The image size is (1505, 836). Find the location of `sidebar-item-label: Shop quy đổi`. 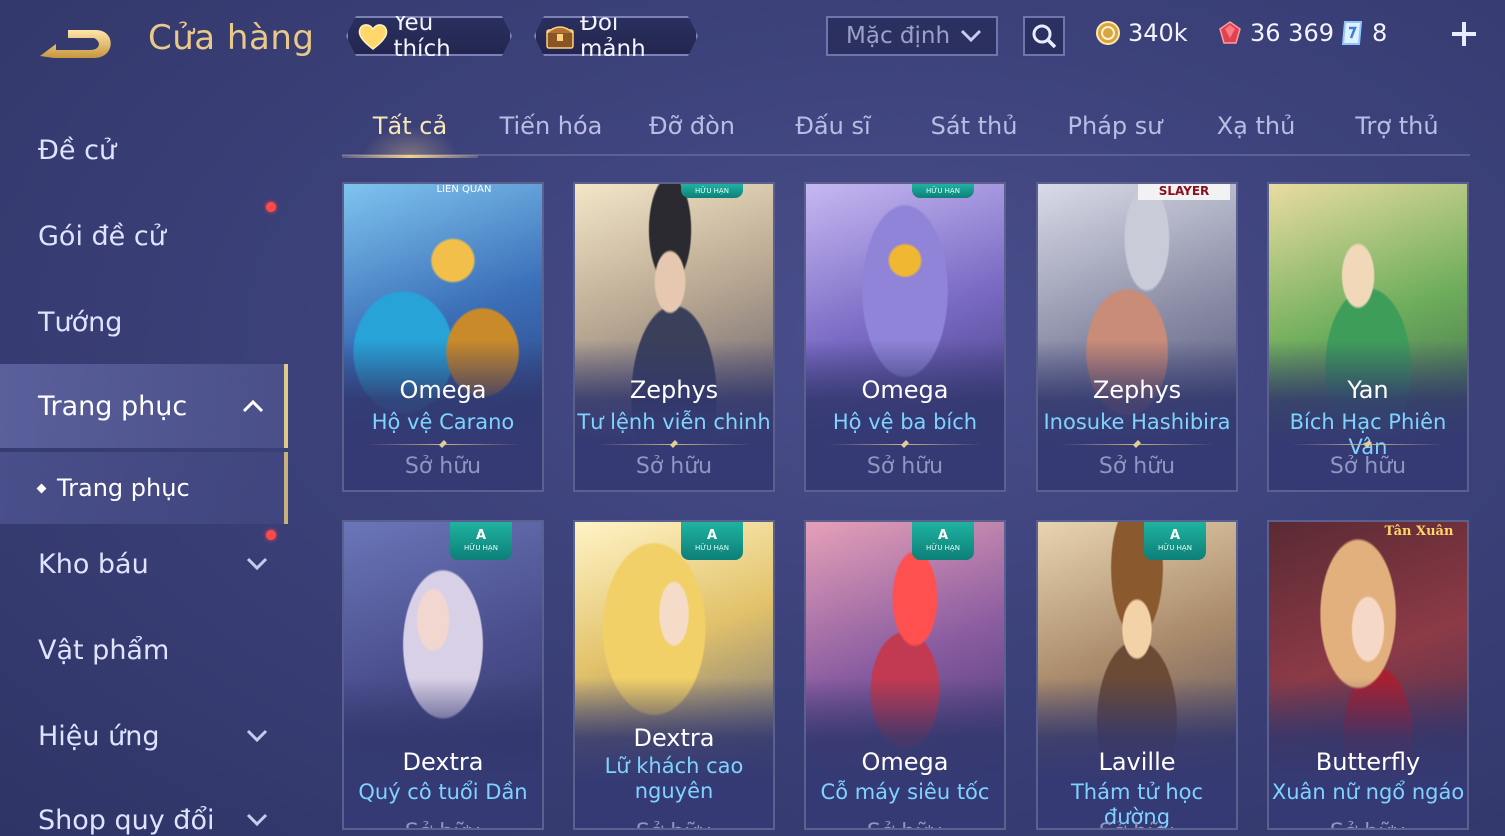

sidebar-item-label: Shop quy đổi is located at coordinates (126, 820).